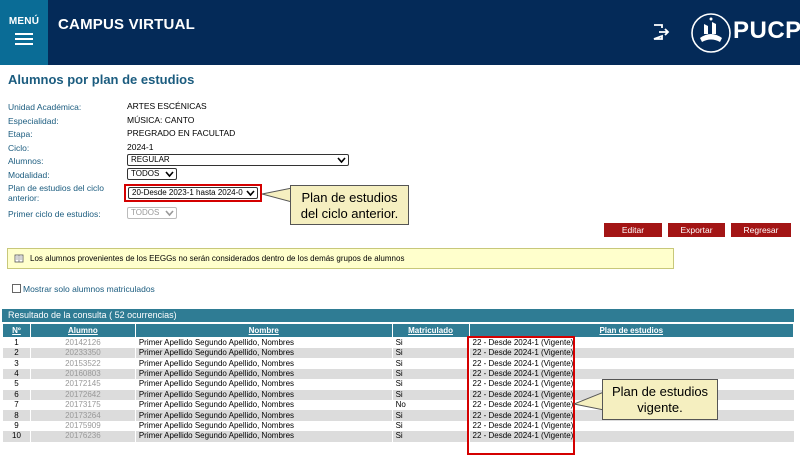 This screenshot has width=800, height=455. What do you see at coordinates (349, 197) in the screenshot?
I see `callout-plan-anterior-line1: Plan de estudios` at bounding box center [349, 197].